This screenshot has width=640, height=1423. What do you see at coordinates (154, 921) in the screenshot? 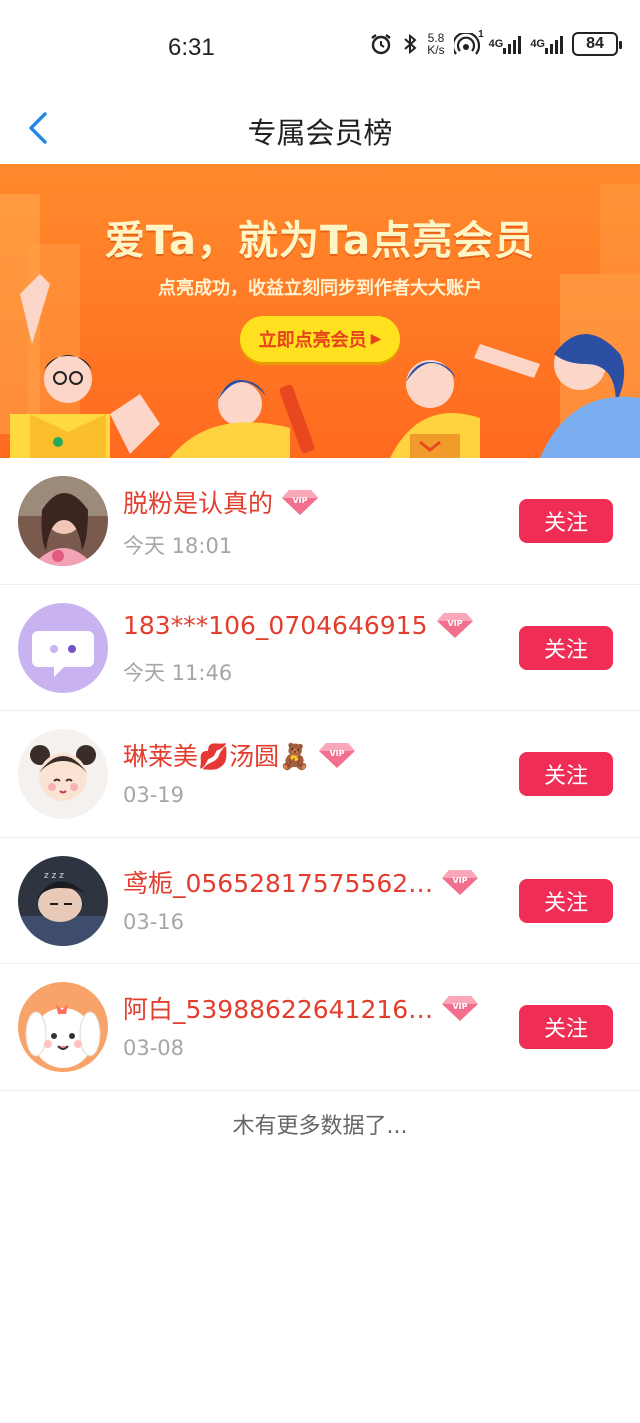
I see `member-time: 03-16` at bounding box center [154, 921].